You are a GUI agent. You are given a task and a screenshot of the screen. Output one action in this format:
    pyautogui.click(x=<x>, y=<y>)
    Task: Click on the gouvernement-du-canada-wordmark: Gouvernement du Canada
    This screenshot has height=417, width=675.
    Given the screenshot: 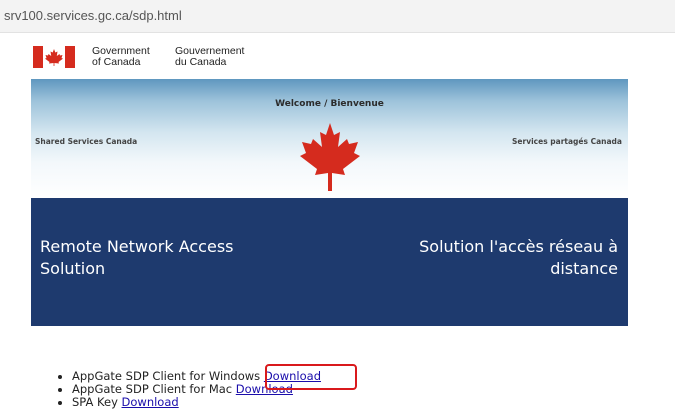 What is the action you would take?
    pyautogui.click(x=209, y=57)
    